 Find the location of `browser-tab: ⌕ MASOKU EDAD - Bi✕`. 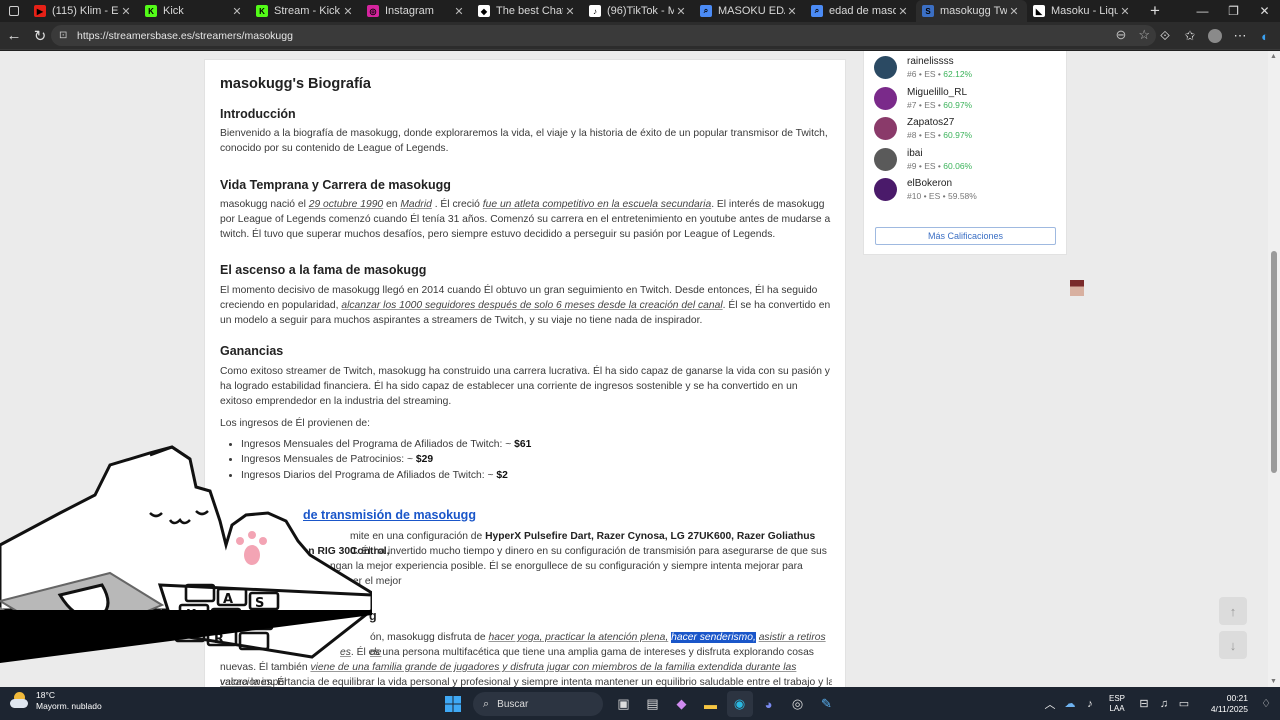

browser-tab: ⌕ MASOKU EDAD - Bi✕ is located at coordinates (749, 11).